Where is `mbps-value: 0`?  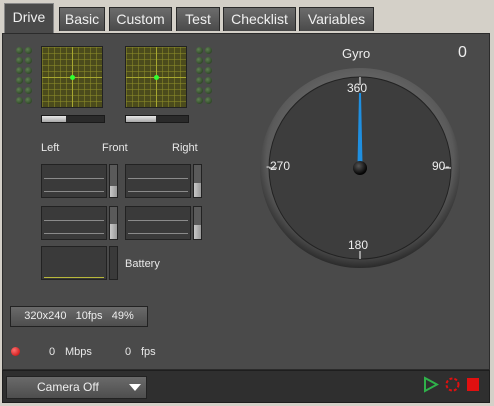
mbps-value: 0 is located at coordinates (52, 352).